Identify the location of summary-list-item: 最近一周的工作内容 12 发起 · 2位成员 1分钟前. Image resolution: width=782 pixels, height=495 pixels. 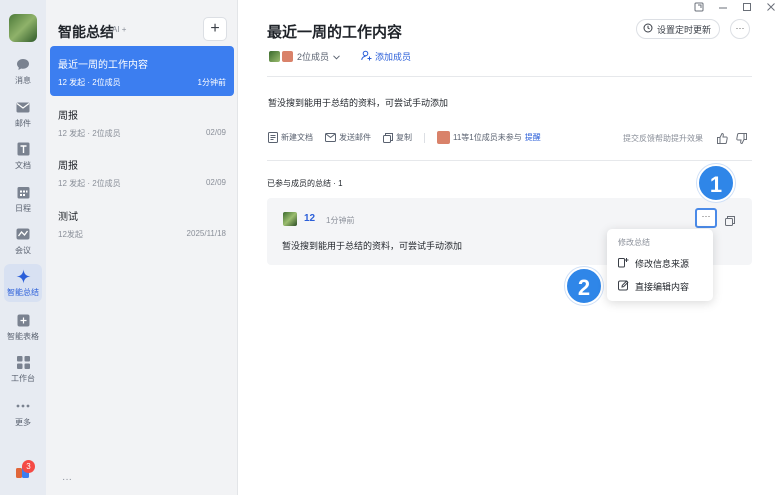
(142, 71).